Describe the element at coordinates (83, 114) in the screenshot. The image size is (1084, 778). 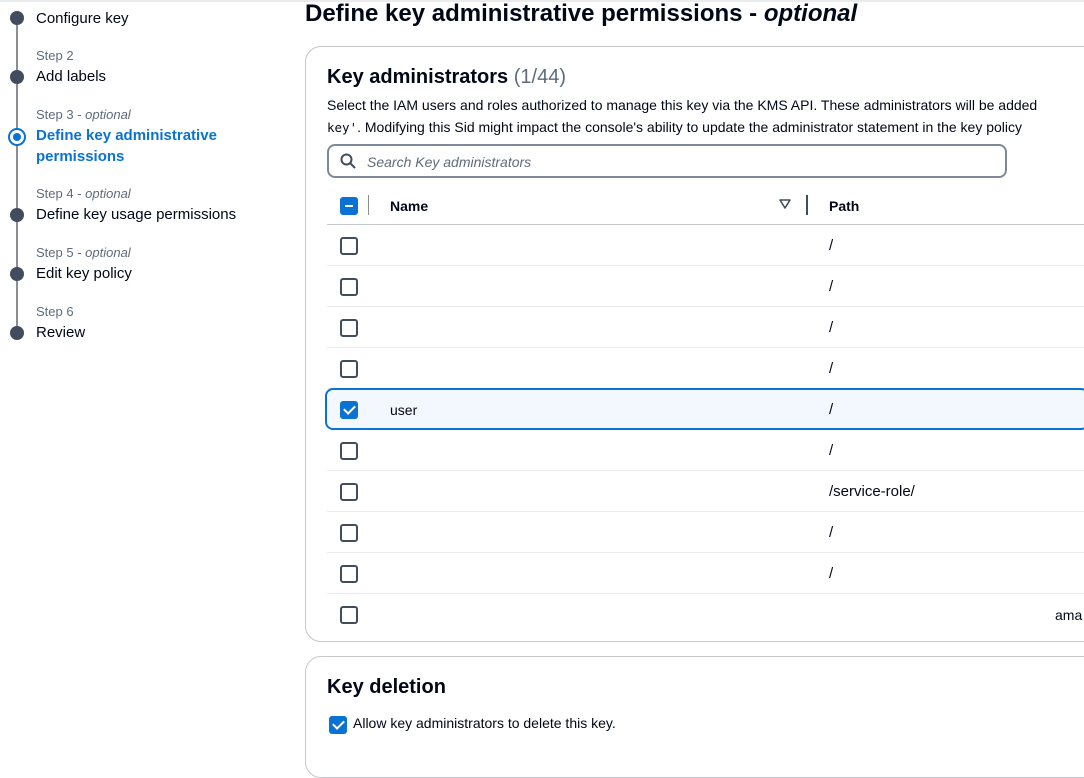
I see `step-label: Step 3 - optional` at that location.